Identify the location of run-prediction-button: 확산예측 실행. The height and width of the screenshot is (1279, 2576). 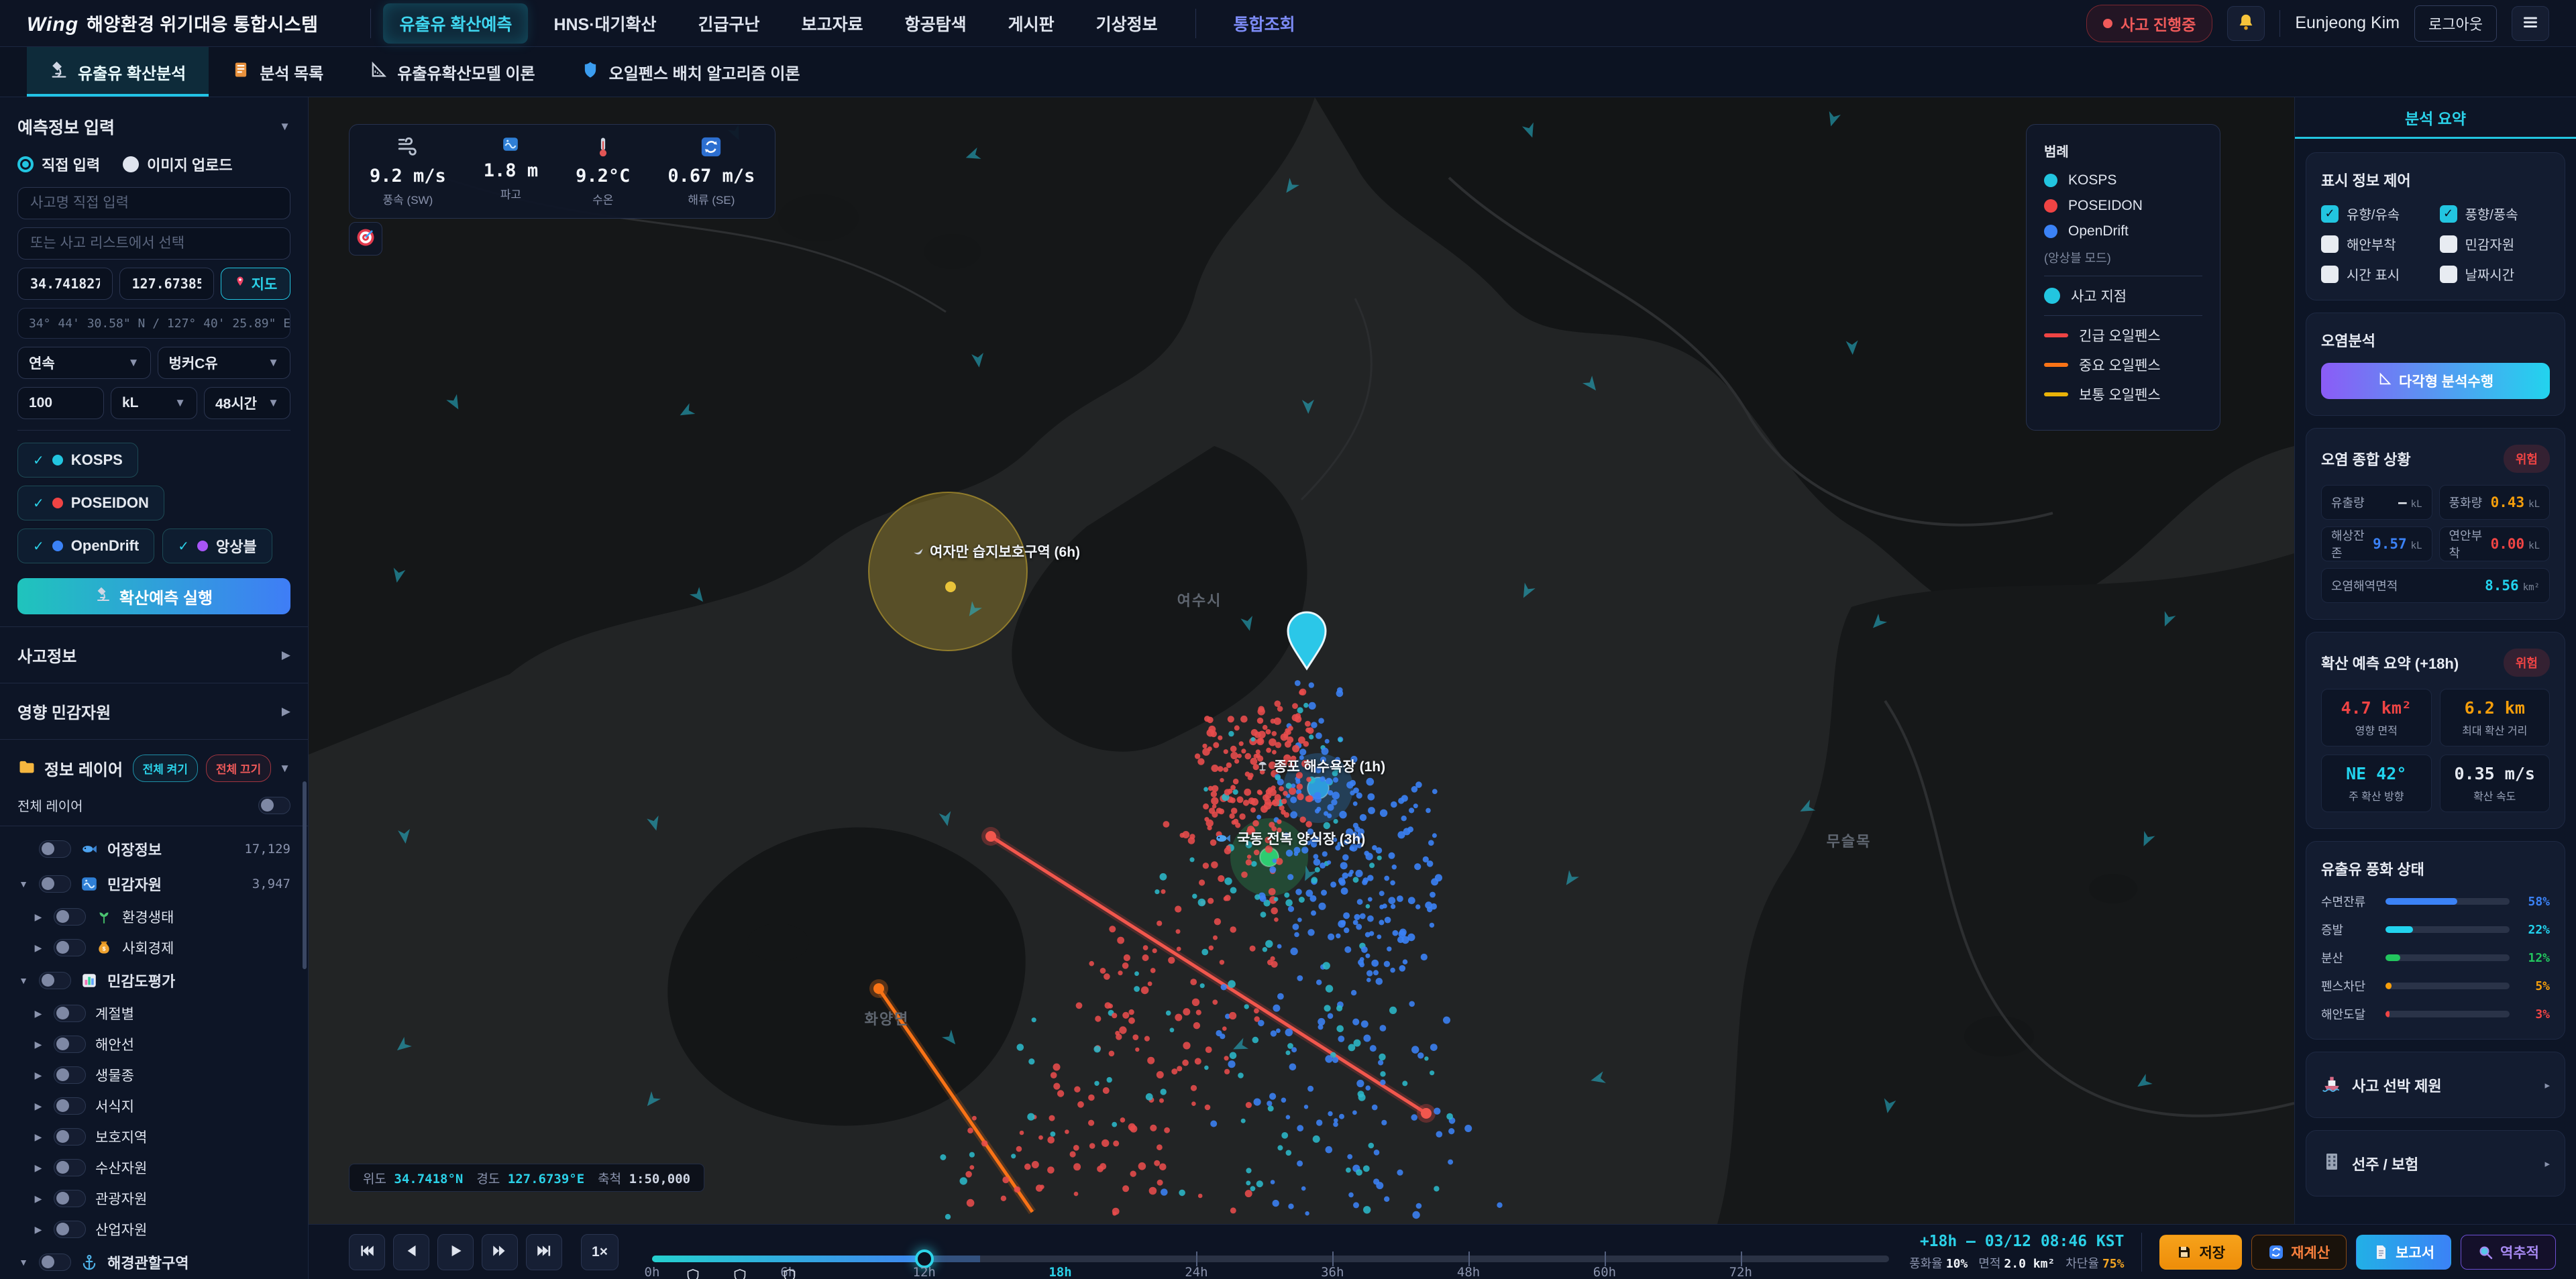
(153, 596).